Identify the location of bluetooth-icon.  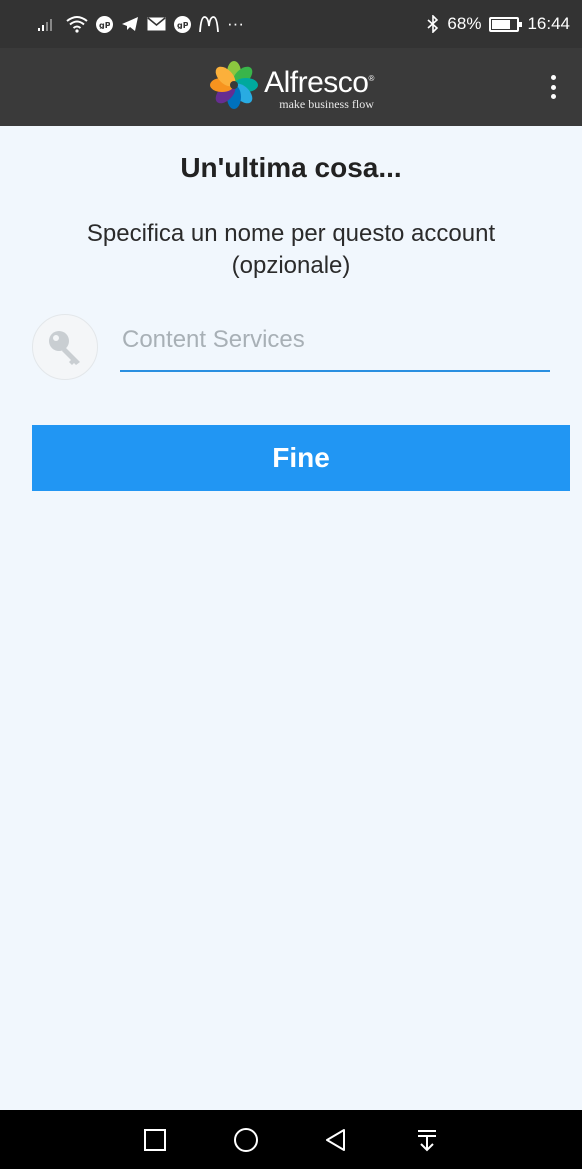
(433, 24).